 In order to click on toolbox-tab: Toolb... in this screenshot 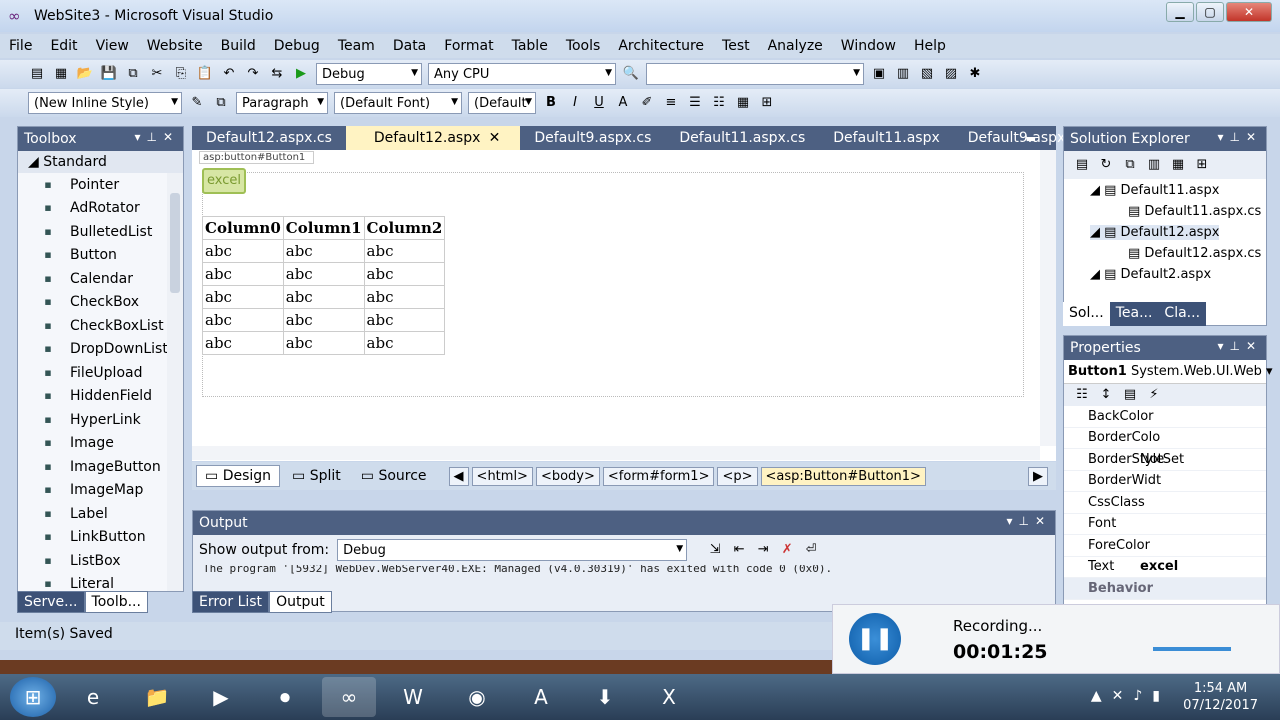, I will do `click(116, 602)`.